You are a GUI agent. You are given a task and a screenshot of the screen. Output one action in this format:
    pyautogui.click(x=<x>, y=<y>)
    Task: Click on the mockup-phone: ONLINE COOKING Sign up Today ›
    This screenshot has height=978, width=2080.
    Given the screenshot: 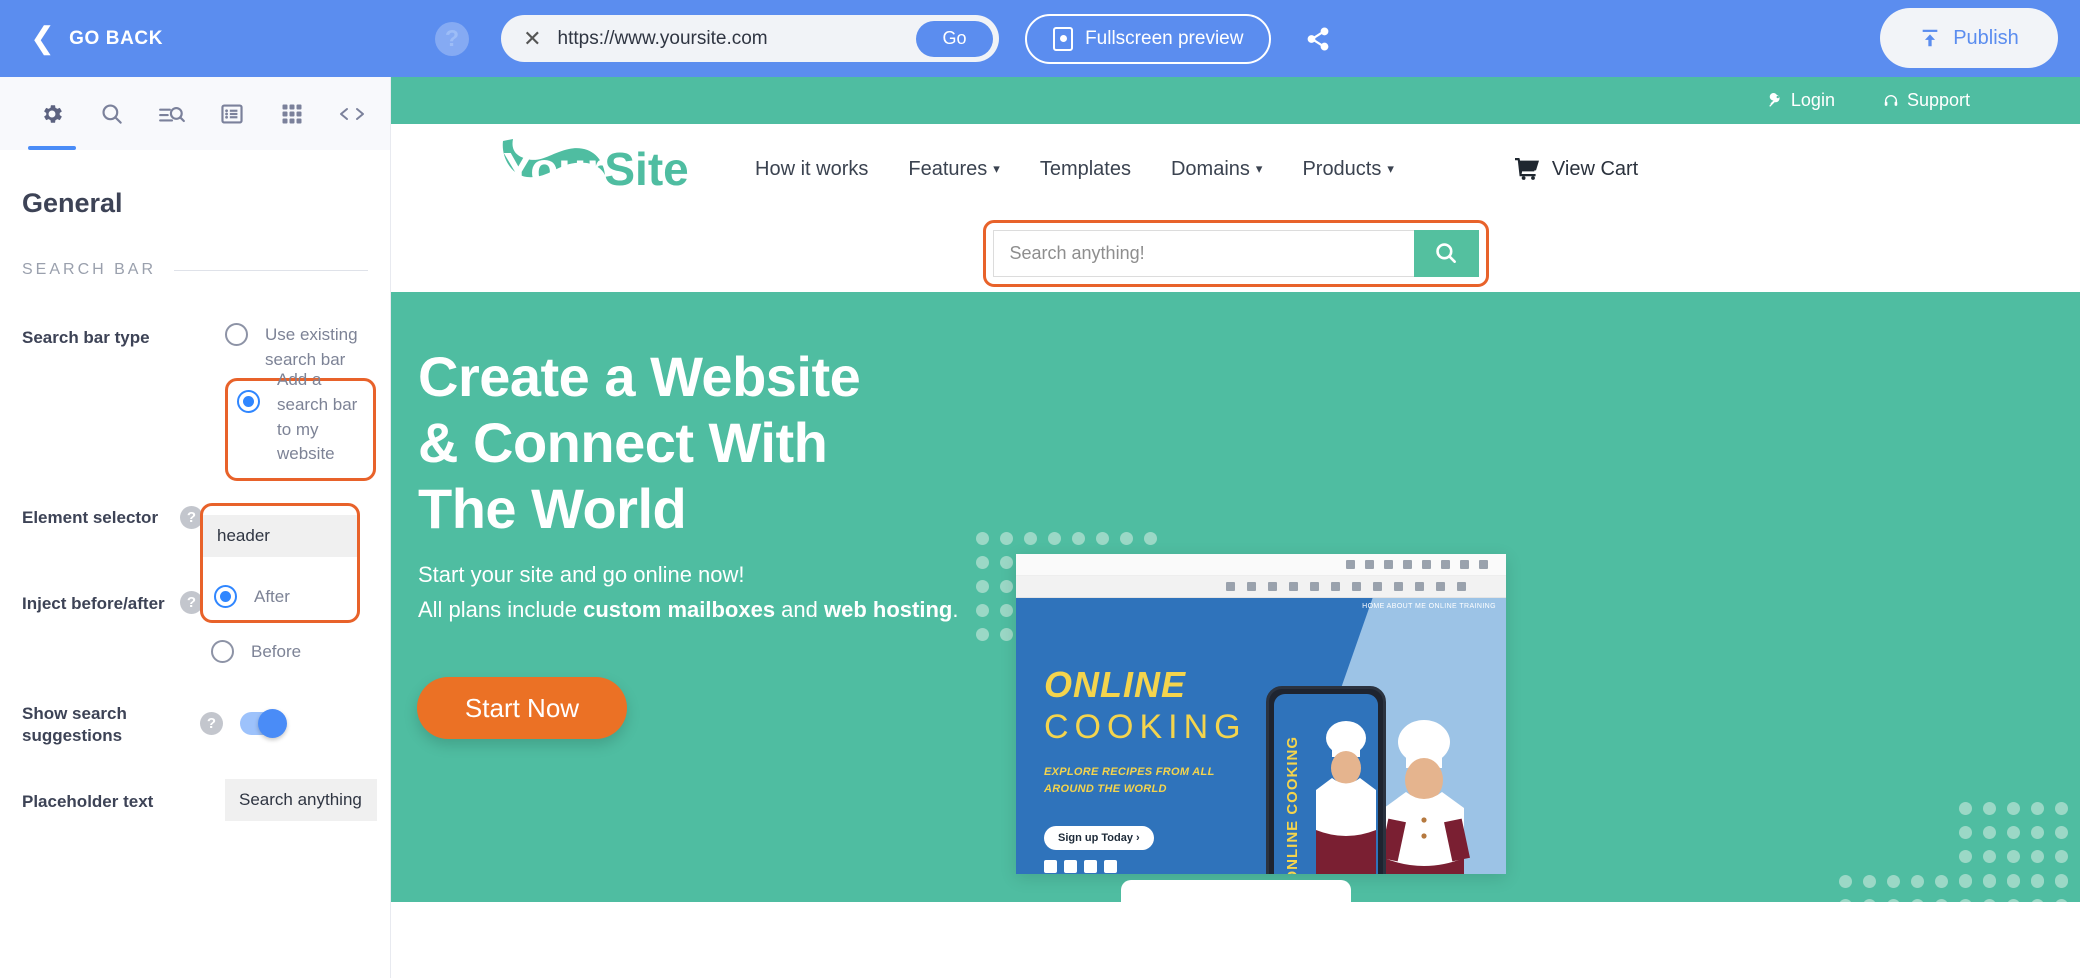 What is the action you would take?
    pyautogui.click(x=1326, y=780)
    